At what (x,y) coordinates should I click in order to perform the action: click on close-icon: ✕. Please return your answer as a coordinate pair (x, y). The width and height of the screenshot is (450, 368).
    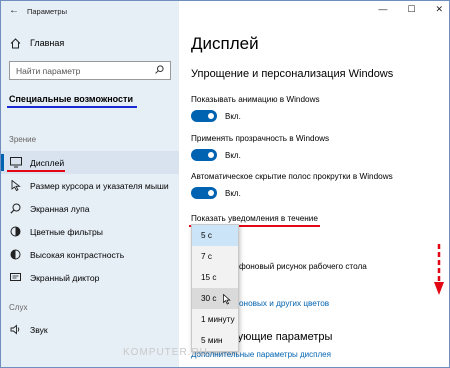
    Looking at the image, I should click on (439, 9).